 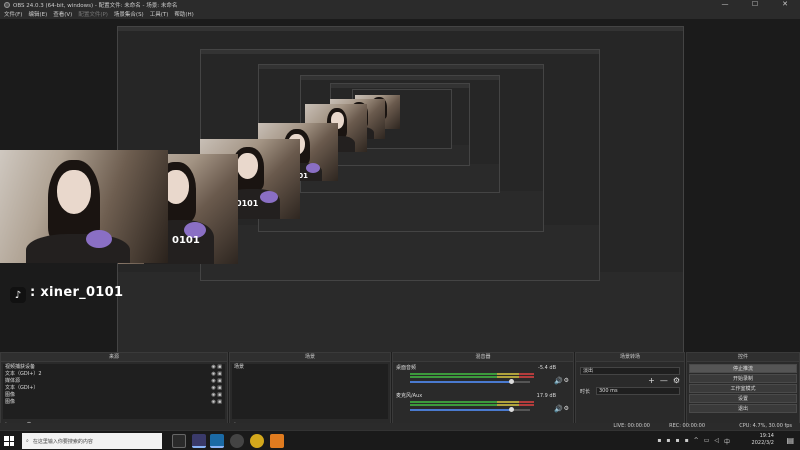 I want to click on scene-item: 场景, so click(x=310, y=367).